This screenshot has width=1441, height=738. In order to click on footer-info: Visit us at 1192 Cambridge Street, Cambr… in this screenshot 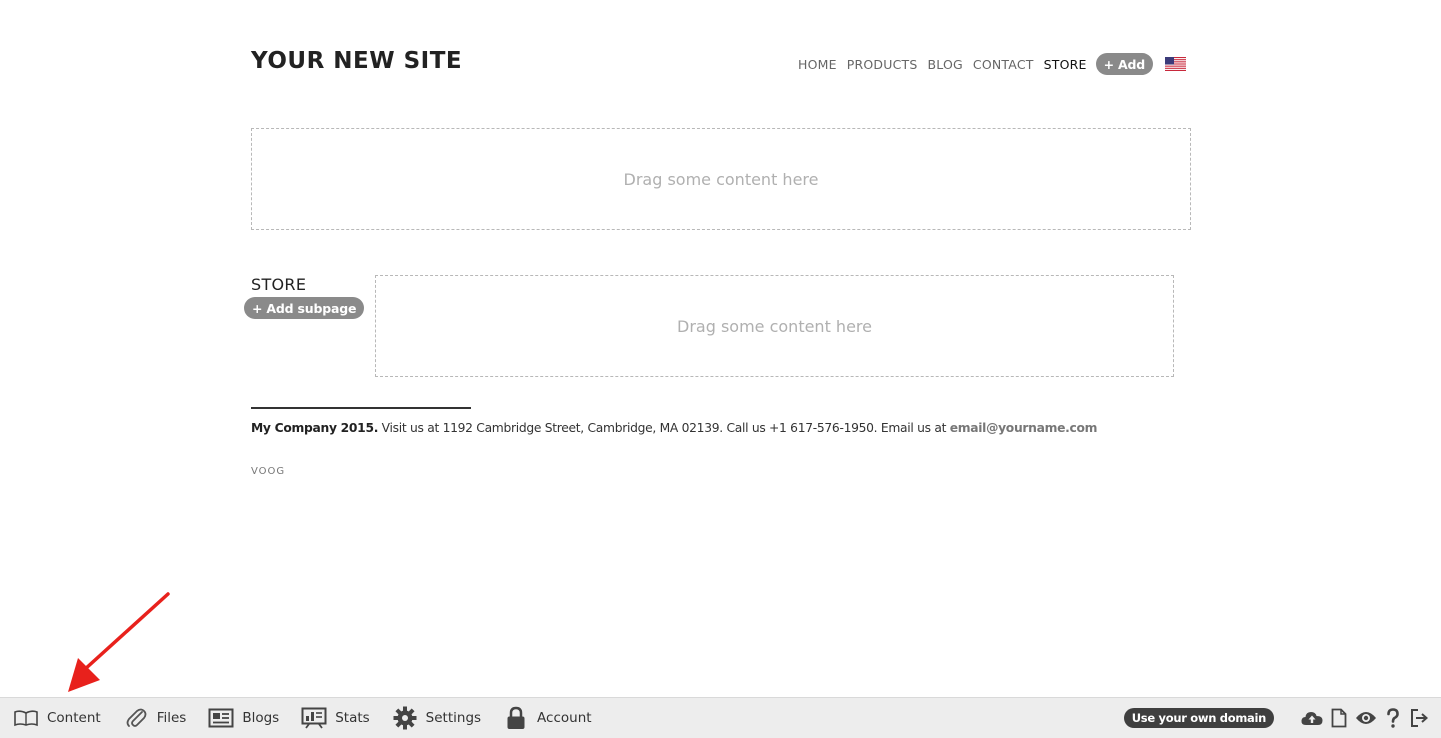, I will do `click(664, 428)`.